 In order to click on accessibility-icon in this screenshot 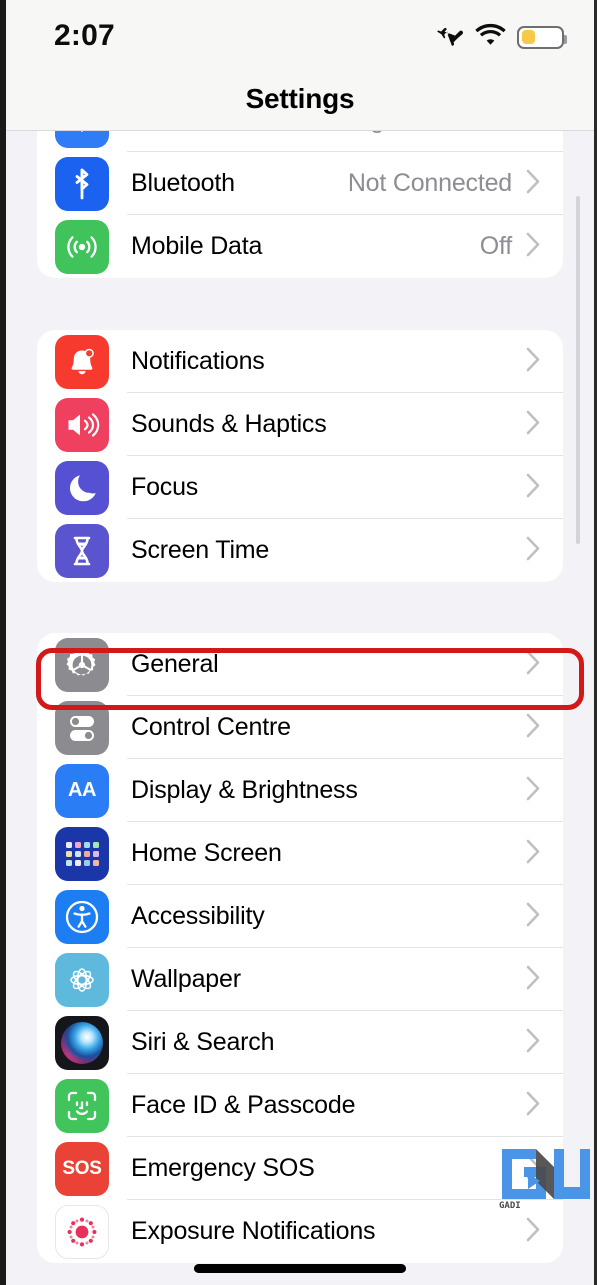, I will do `click(82, 916)`.